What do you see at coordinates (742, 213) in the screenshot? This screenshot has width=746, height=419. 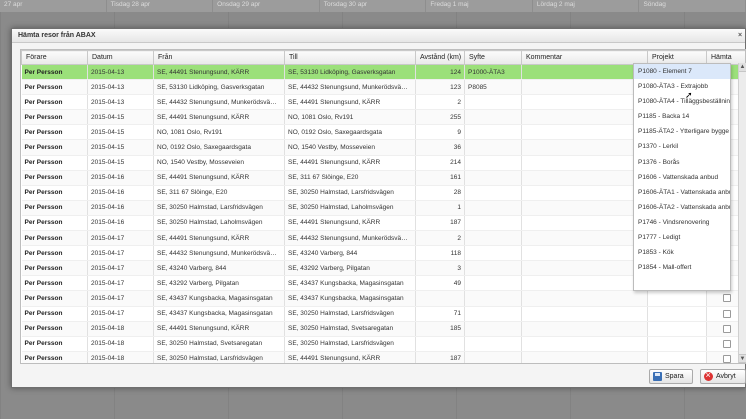 I see `table-scrollbar: ▲ ▼` at bounding box center [742, 213].